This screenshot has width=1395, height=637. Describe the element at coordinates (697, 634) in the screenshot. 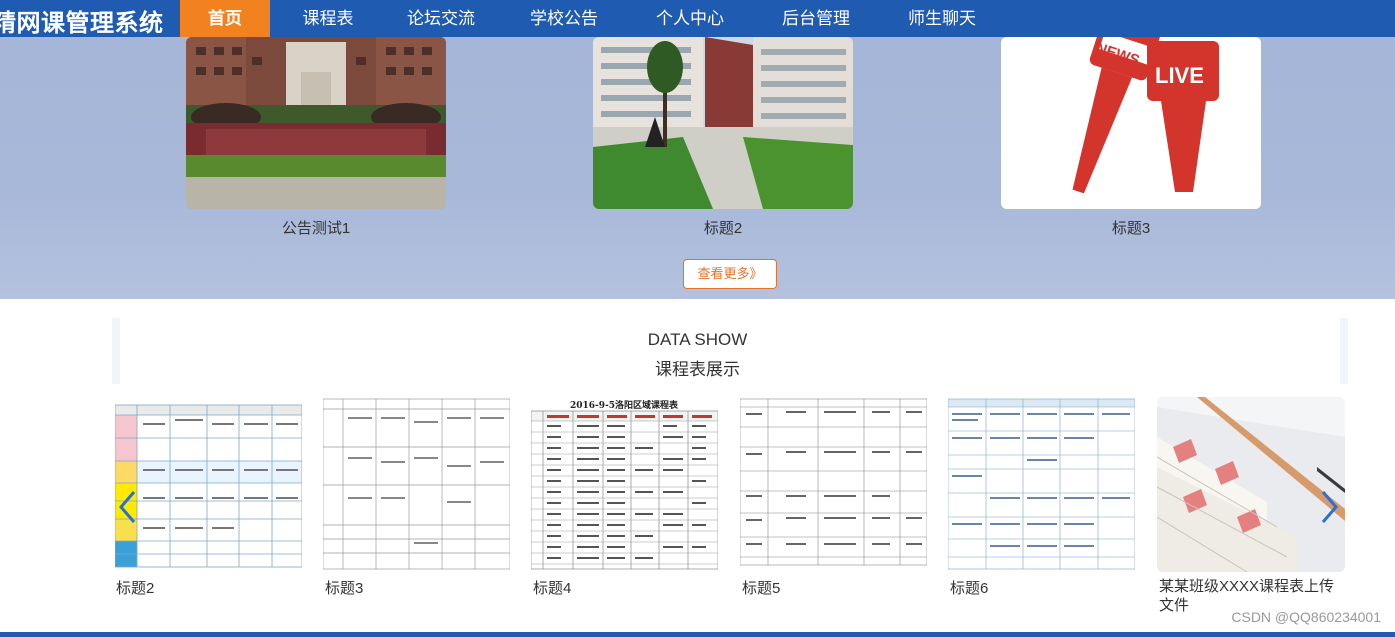

I see `footer-bar` at that location.